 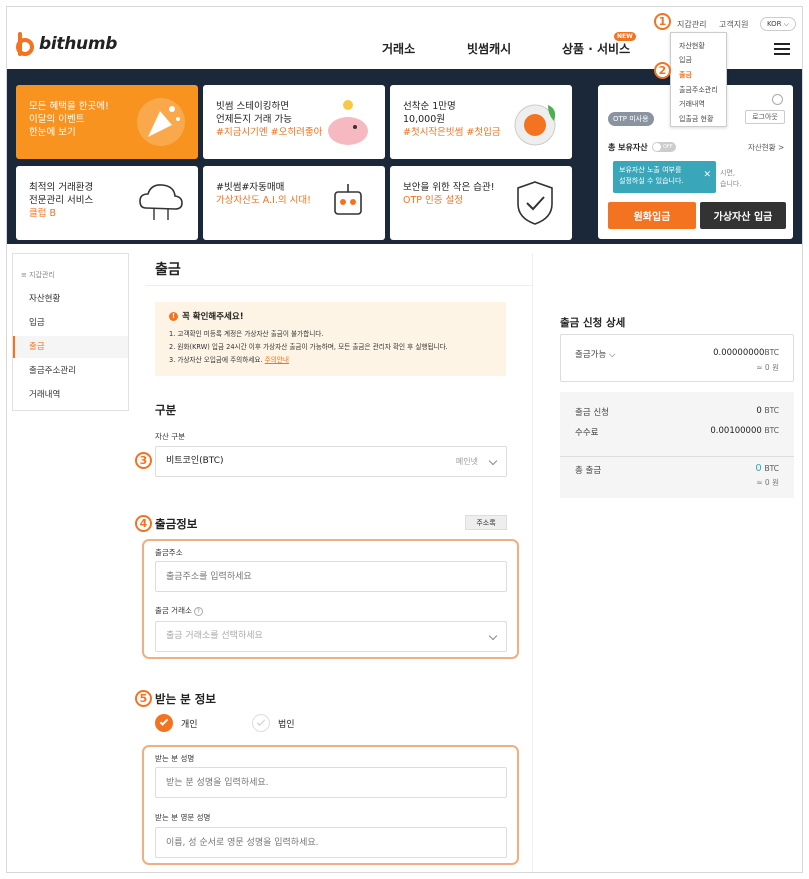 I want to click on recipient-name-input, so click(x=331, y=782).